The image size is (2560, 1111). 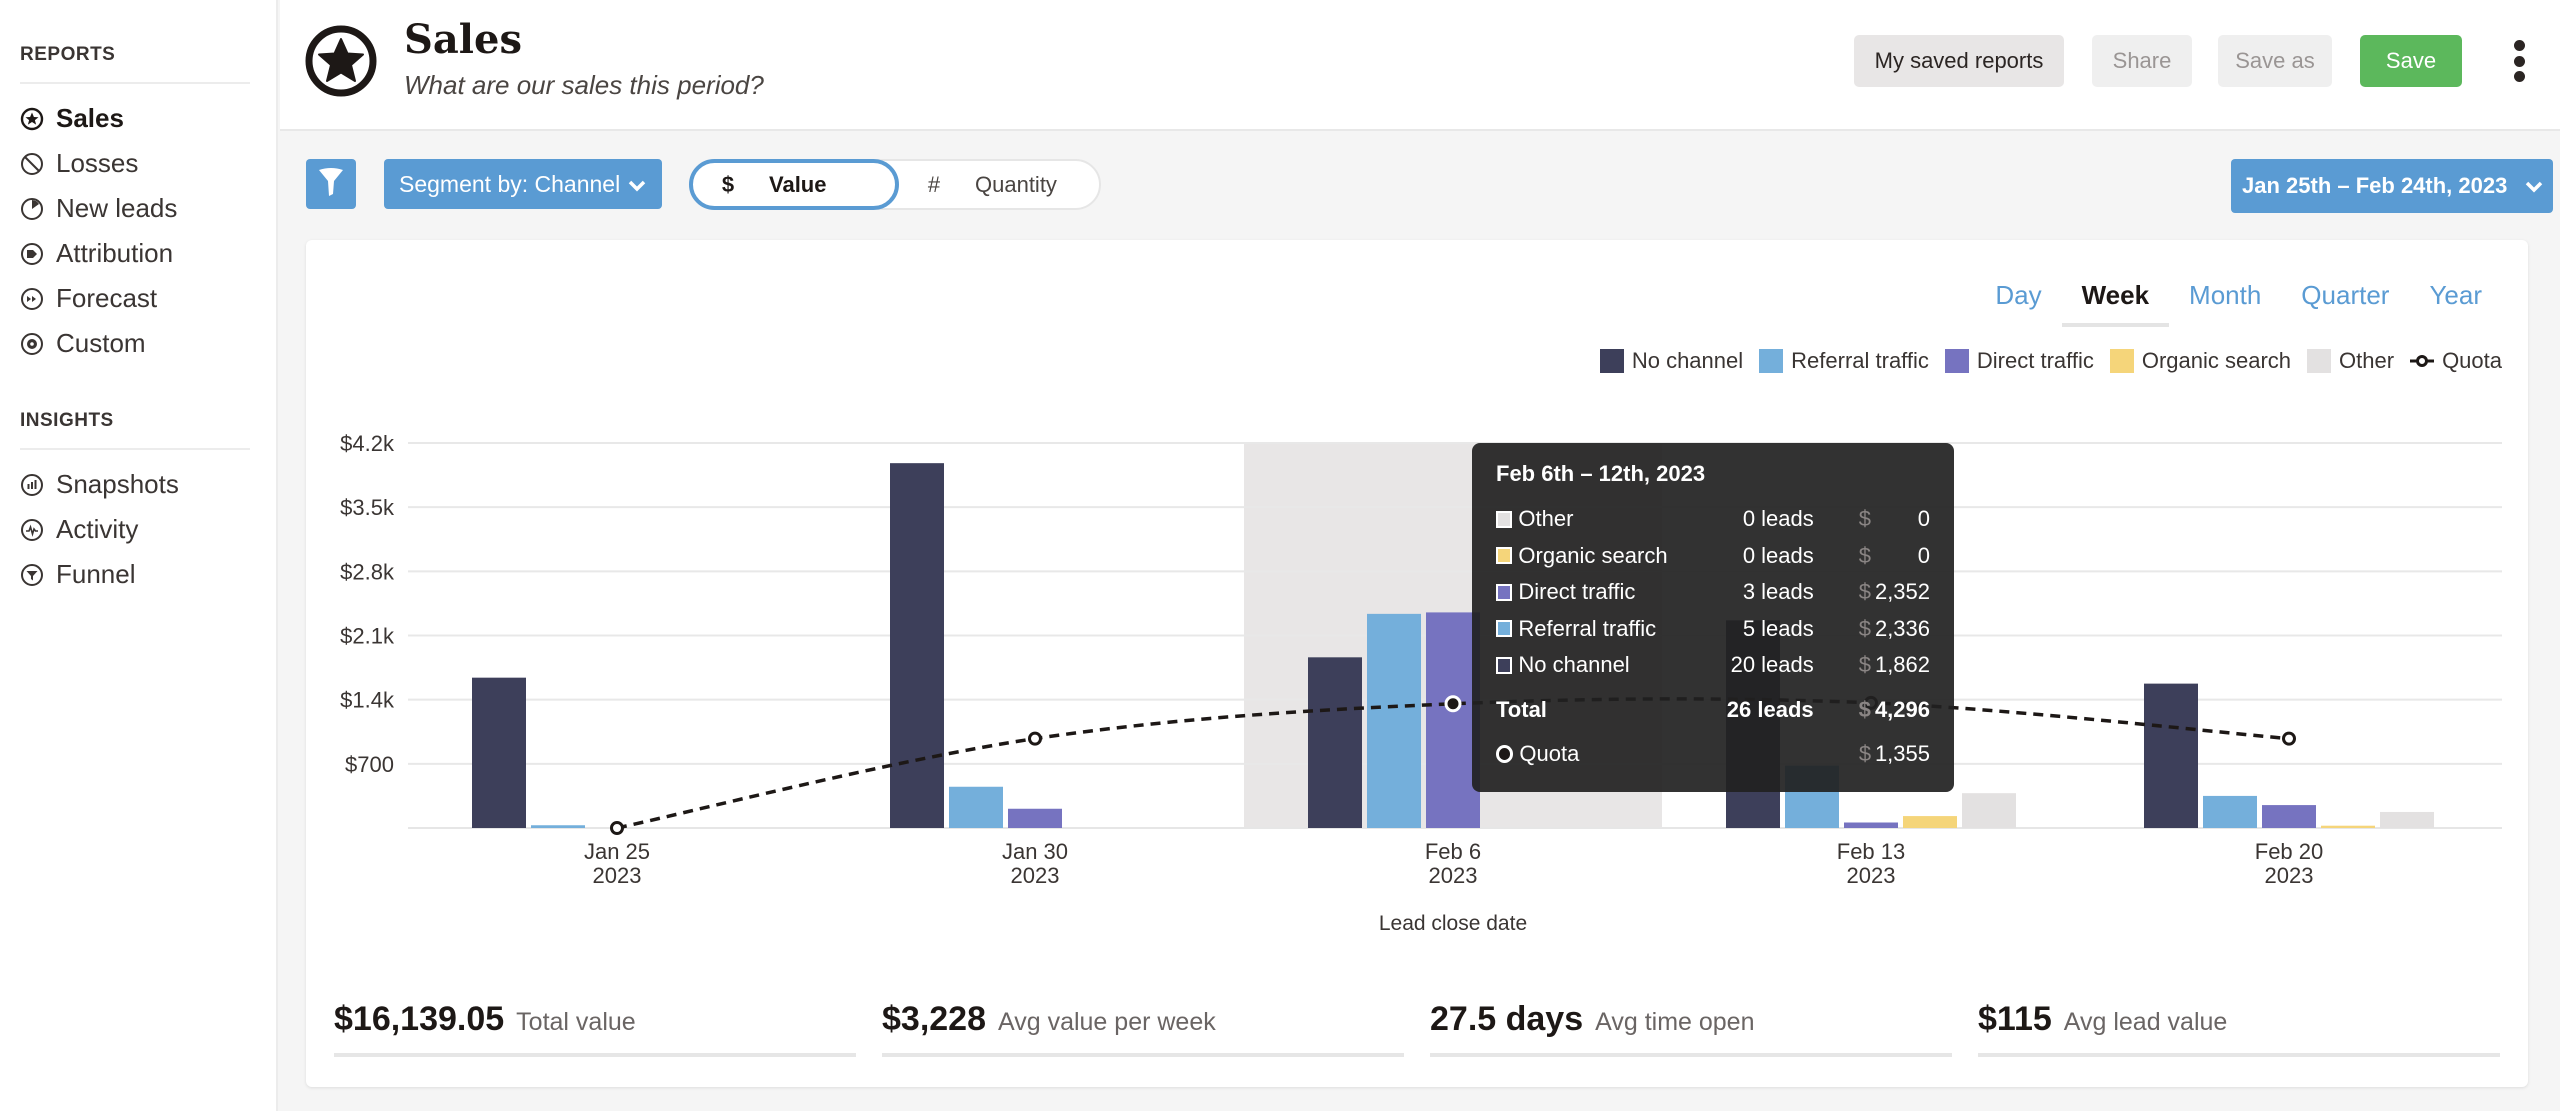 What do you see at coordinates (1959, 61) in the screenshot?
I see `my-saved-reports-button: My saved reports` at bounding box center [1959, 61].